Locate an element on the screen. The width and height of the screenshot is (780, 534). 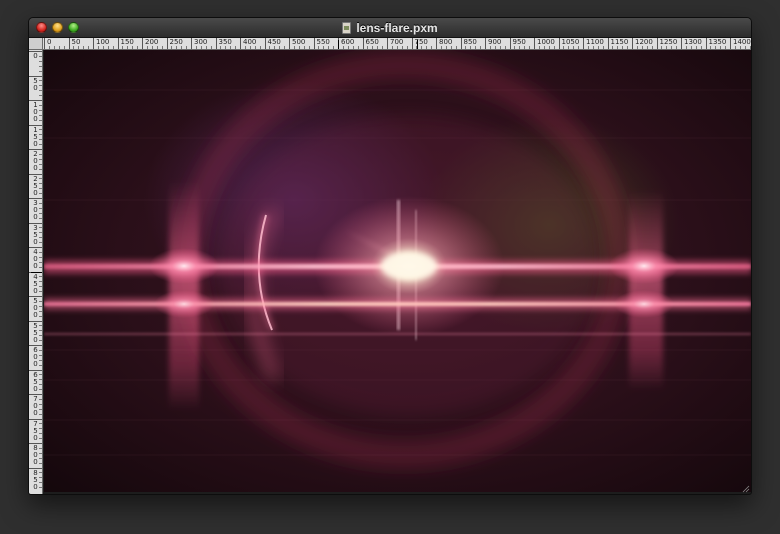
window-title: lens-flare.pxm is located at coordinates (390, 28).